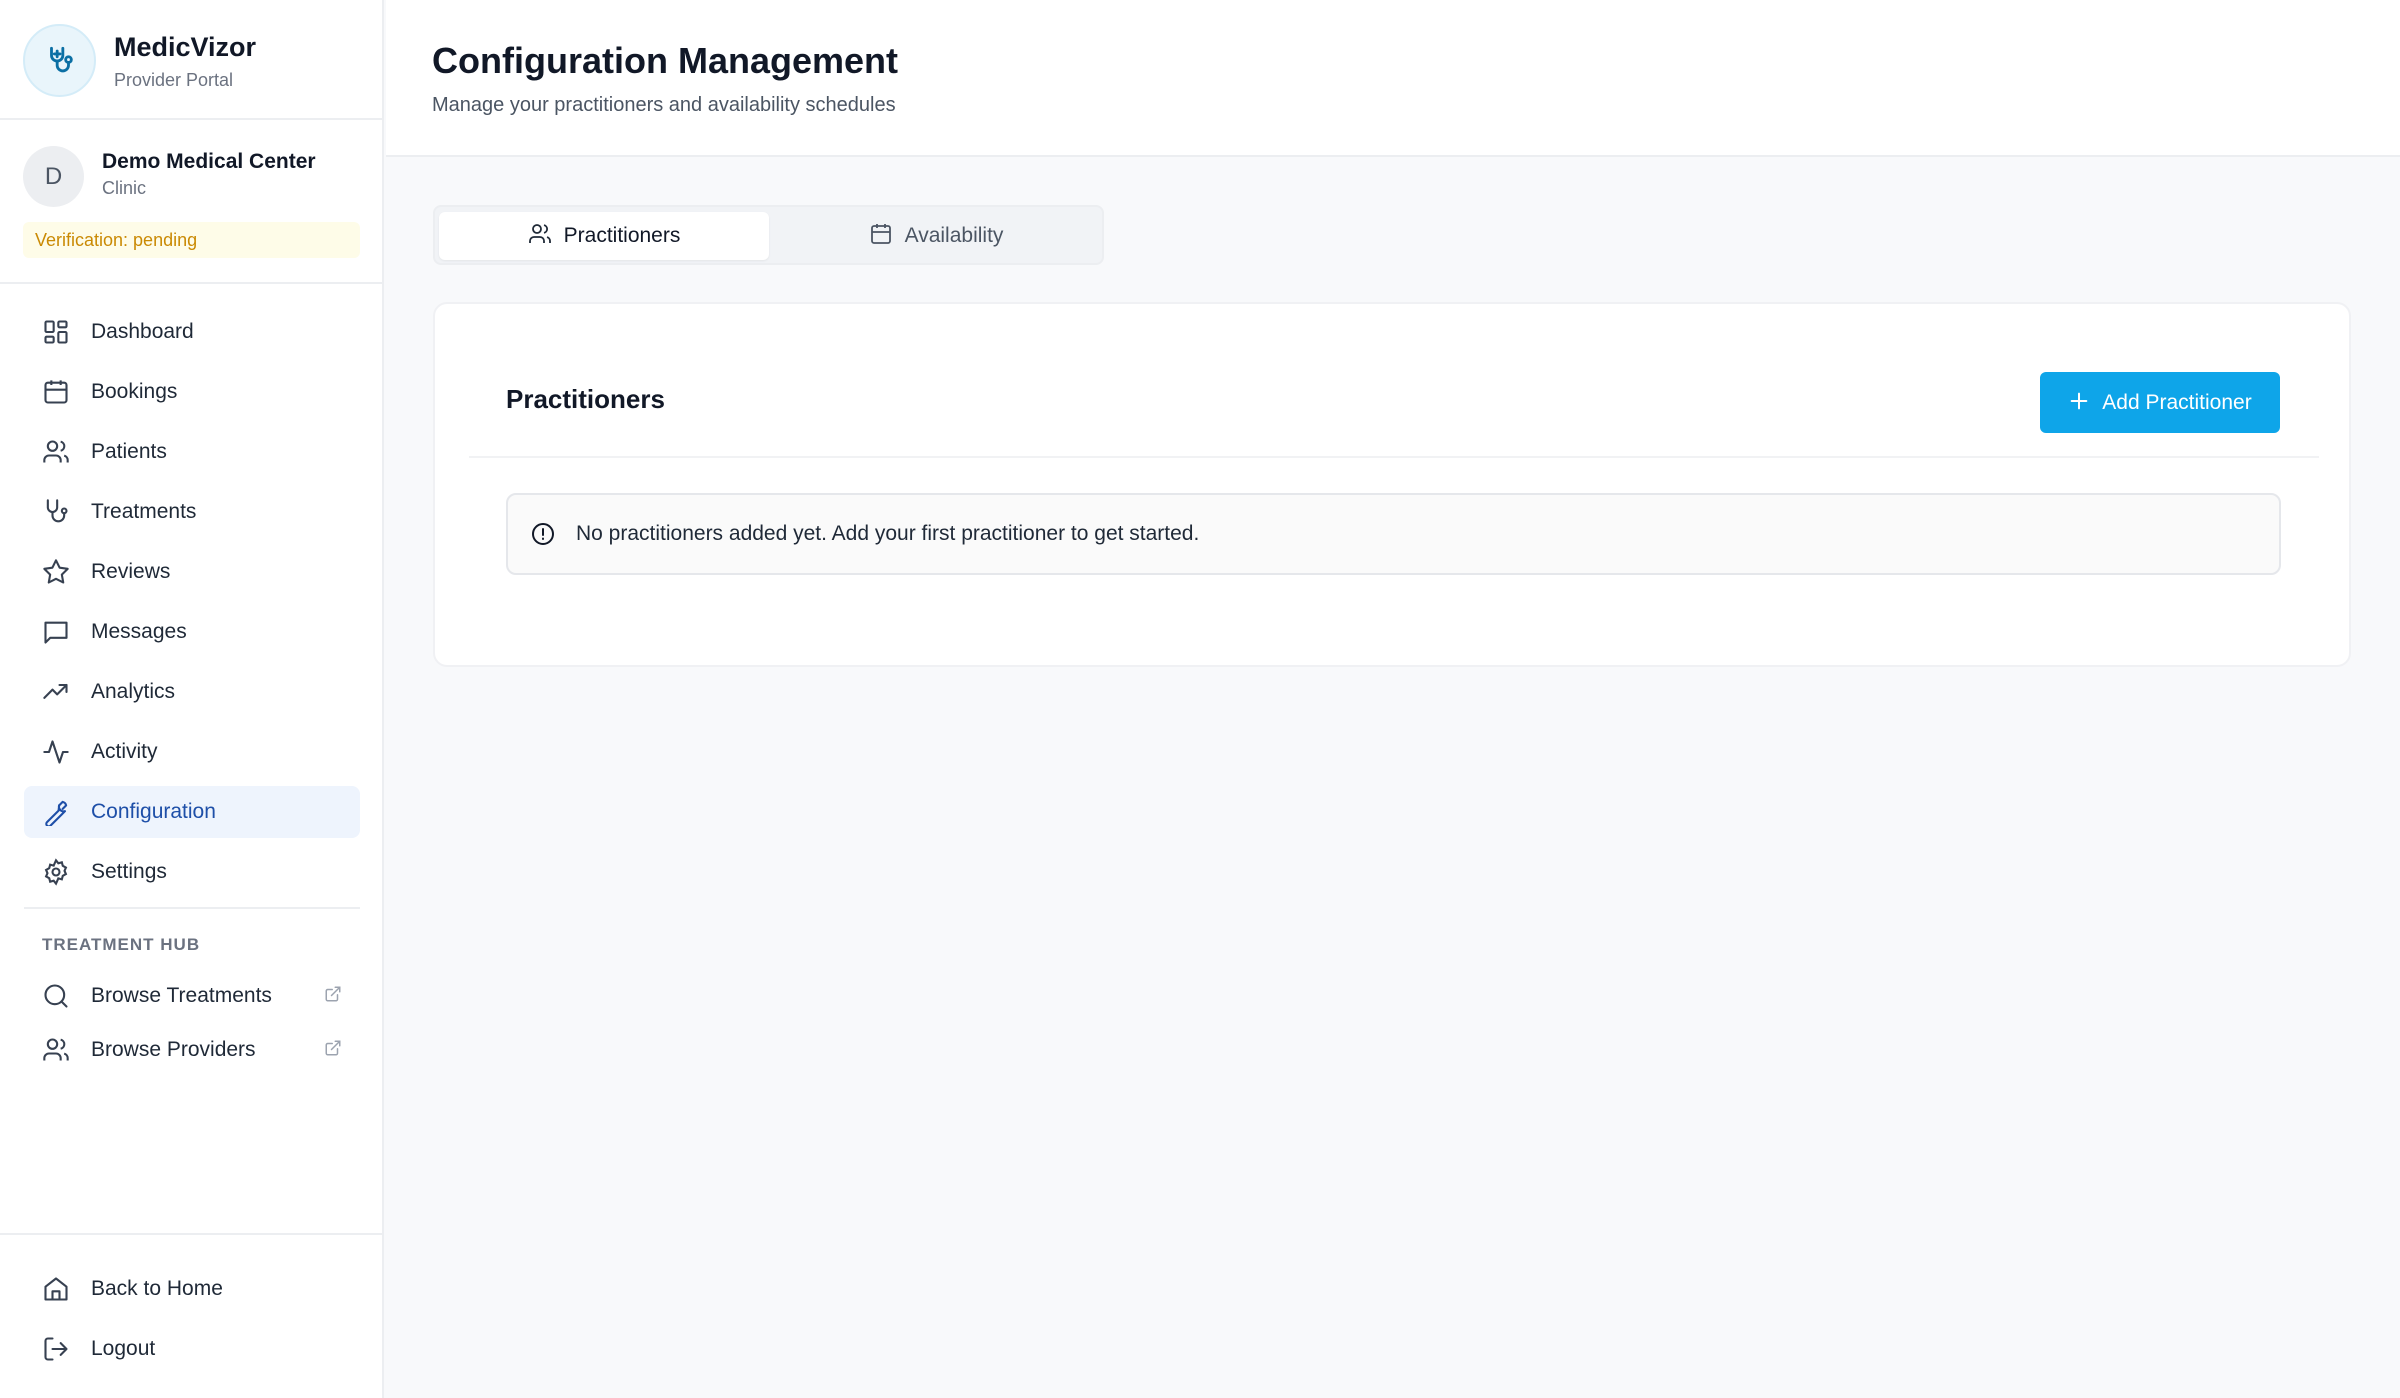 The image size is (2400, 1398). I want to click on tab-availability: Availability, so click(936, 236).